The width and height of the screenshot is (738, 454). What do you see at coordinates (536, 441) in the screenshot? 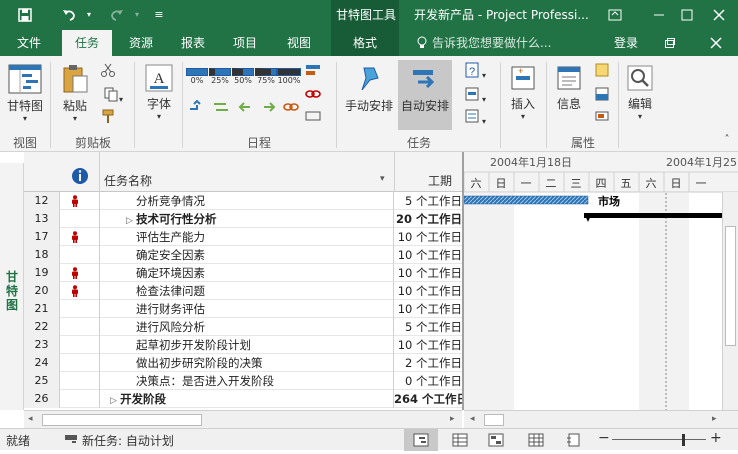
I see `resource-sheet-view-shortcut` at bounding box center [536, 441].